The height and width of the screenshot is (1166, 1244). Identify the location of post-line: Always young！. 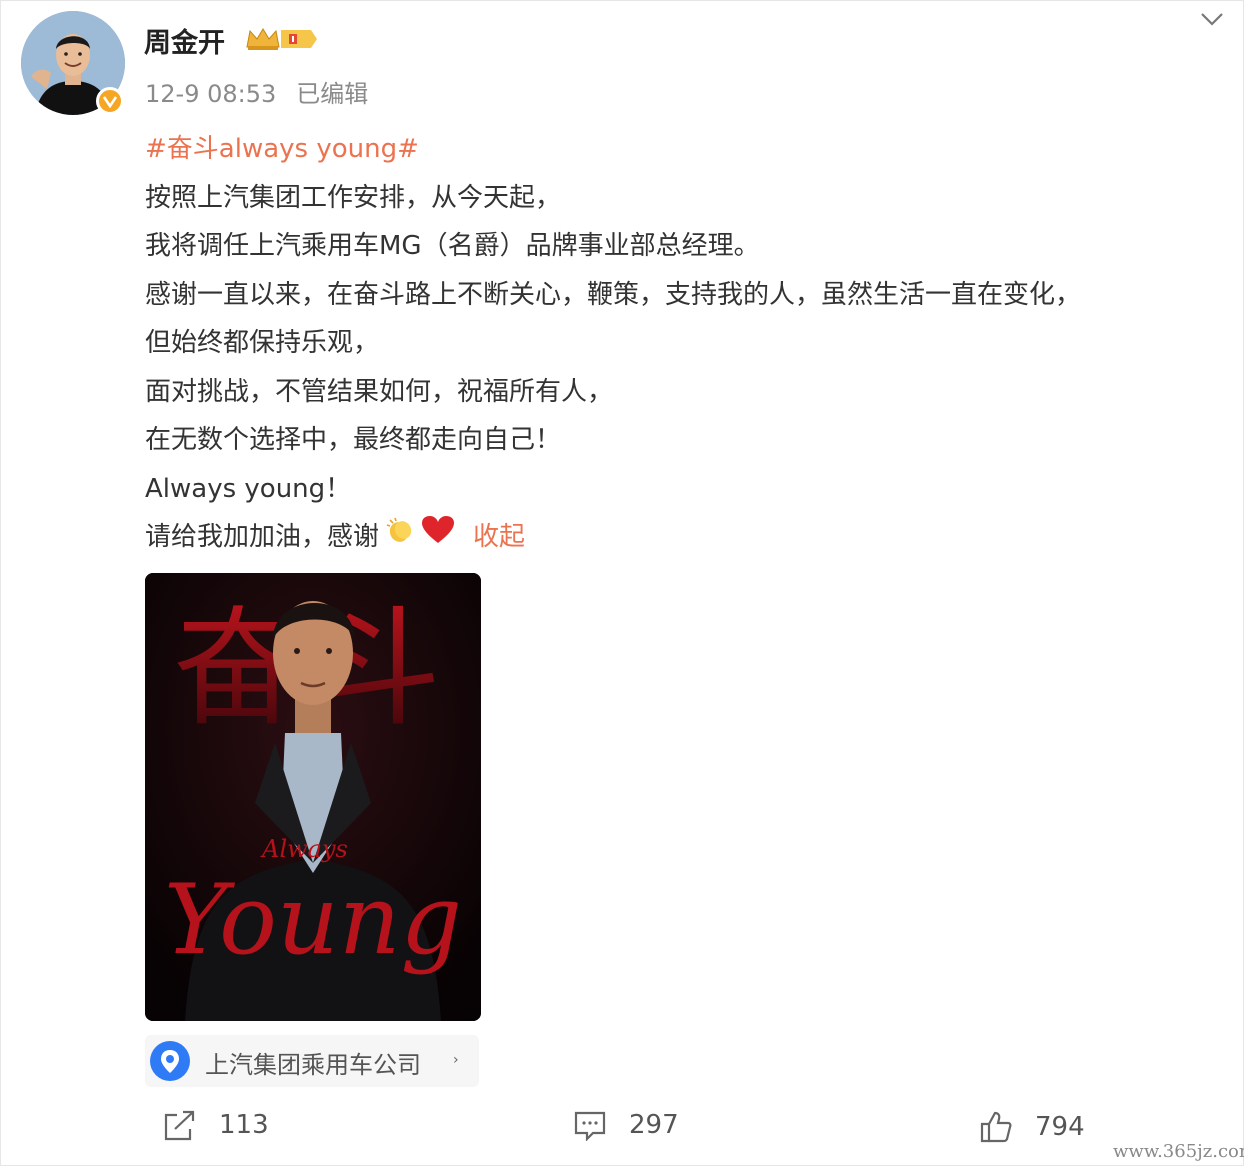
(248, 488).